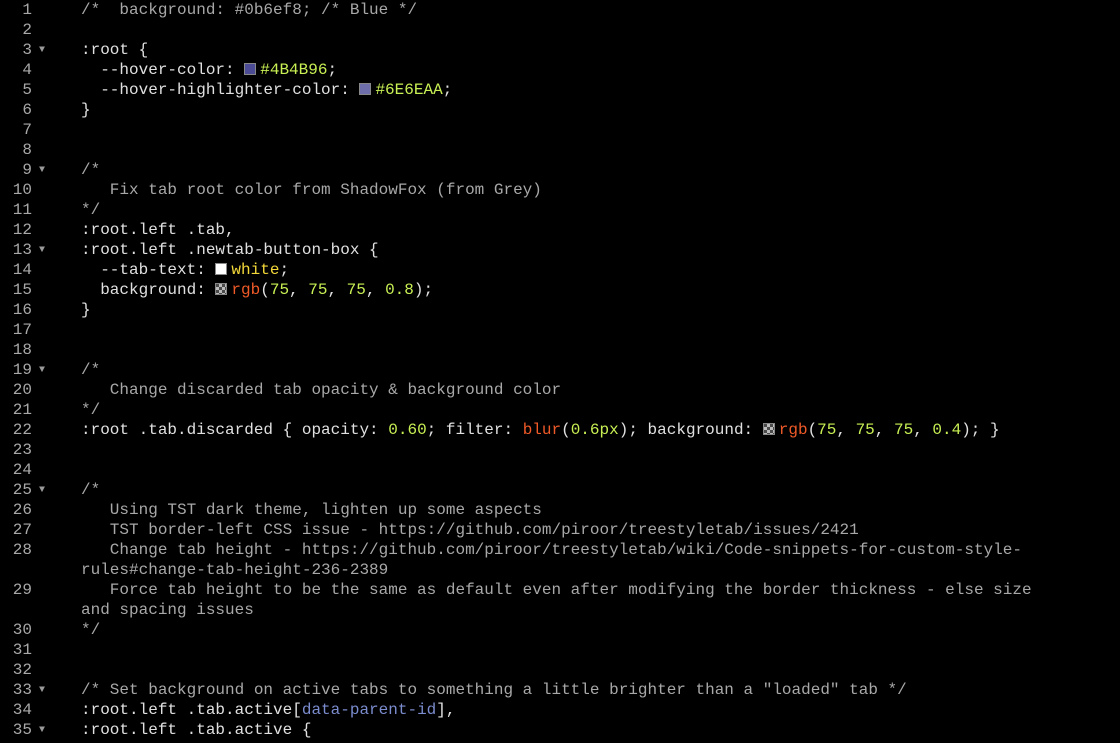 The image size is (1120, 743). I want to click on code-line: 23, so click(560, 451).